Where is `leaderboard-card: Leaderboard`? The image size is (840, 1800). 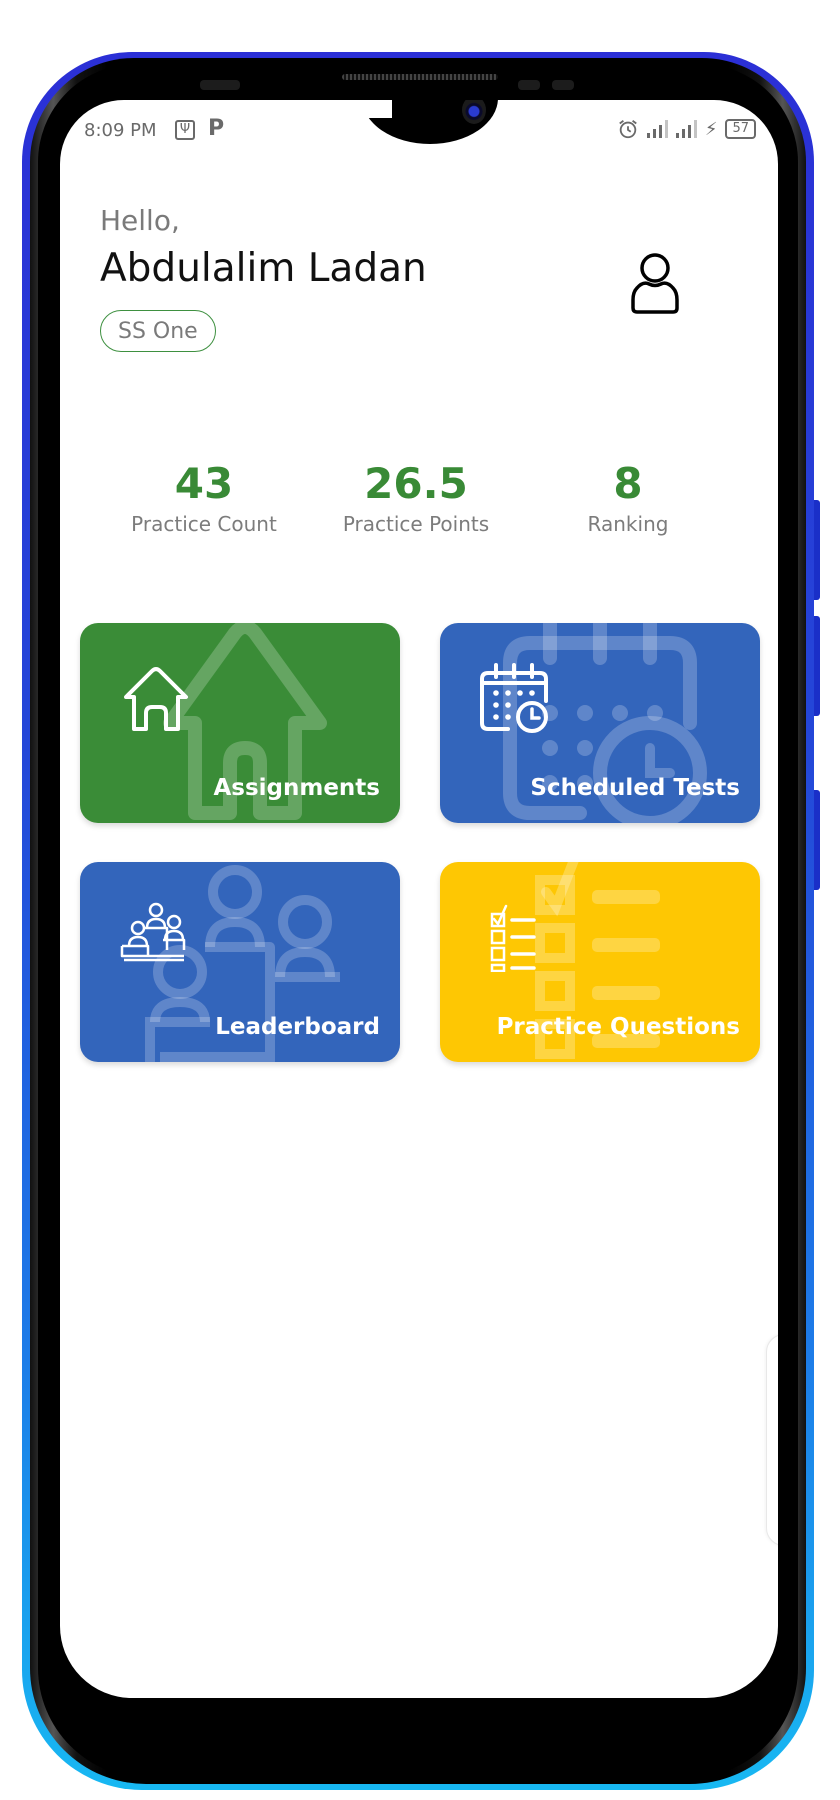
leaderboard-card: Leaderboard is located at coordinates (240, 962).